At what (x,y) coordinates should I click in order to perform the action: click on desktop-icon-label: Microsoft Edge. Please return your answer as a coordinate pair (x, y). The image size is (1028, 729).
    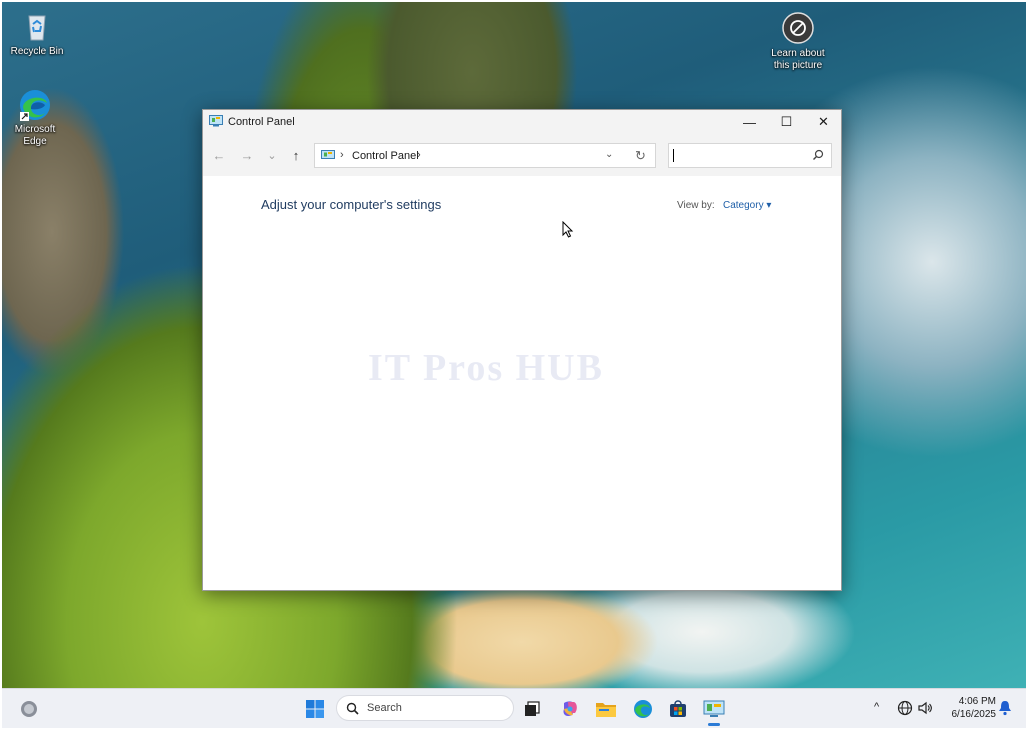
    Looking at the image, I should click on (35, 135).